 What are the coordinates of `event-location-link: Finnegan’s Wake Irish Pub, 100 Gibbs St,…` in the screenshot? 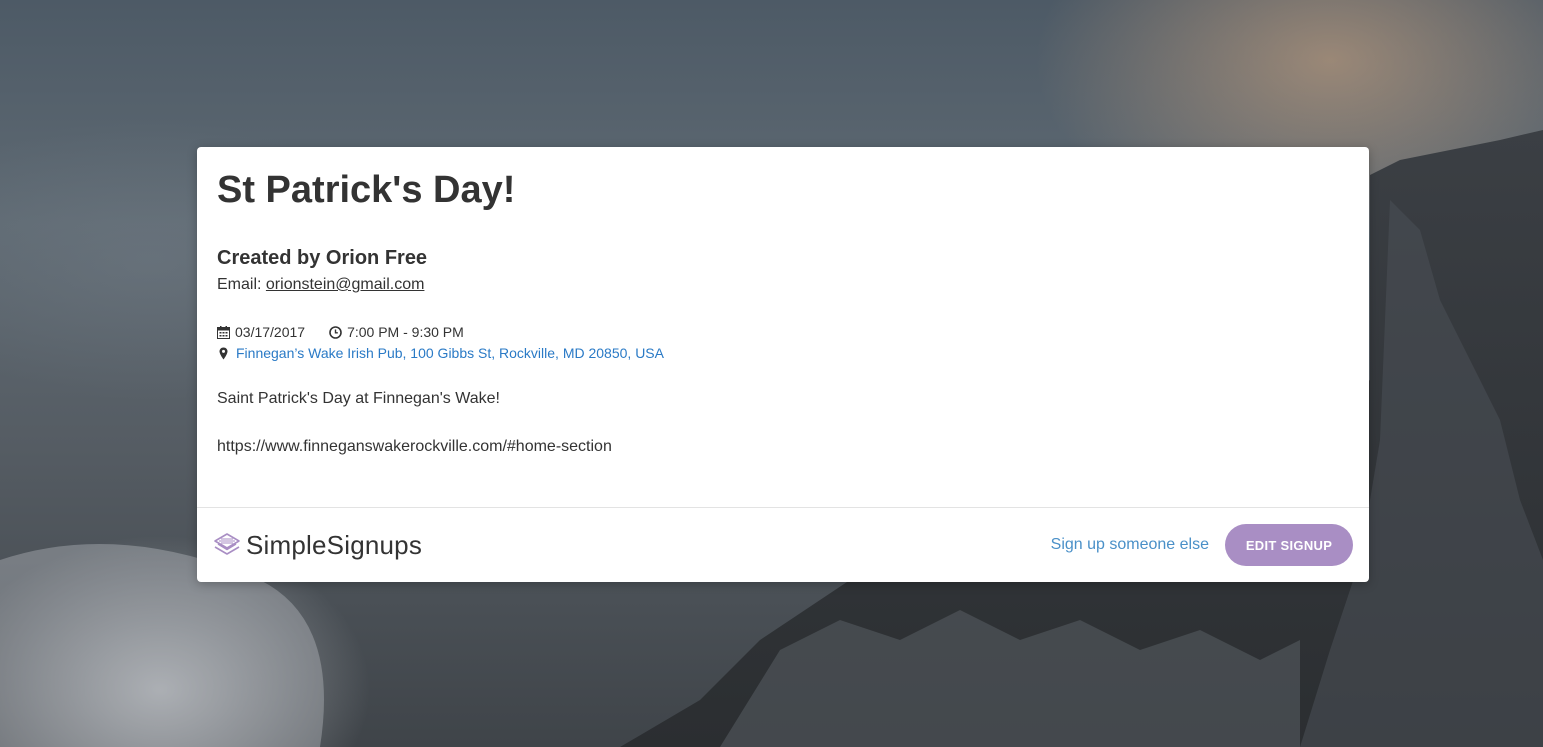 It's located at (450, 353).